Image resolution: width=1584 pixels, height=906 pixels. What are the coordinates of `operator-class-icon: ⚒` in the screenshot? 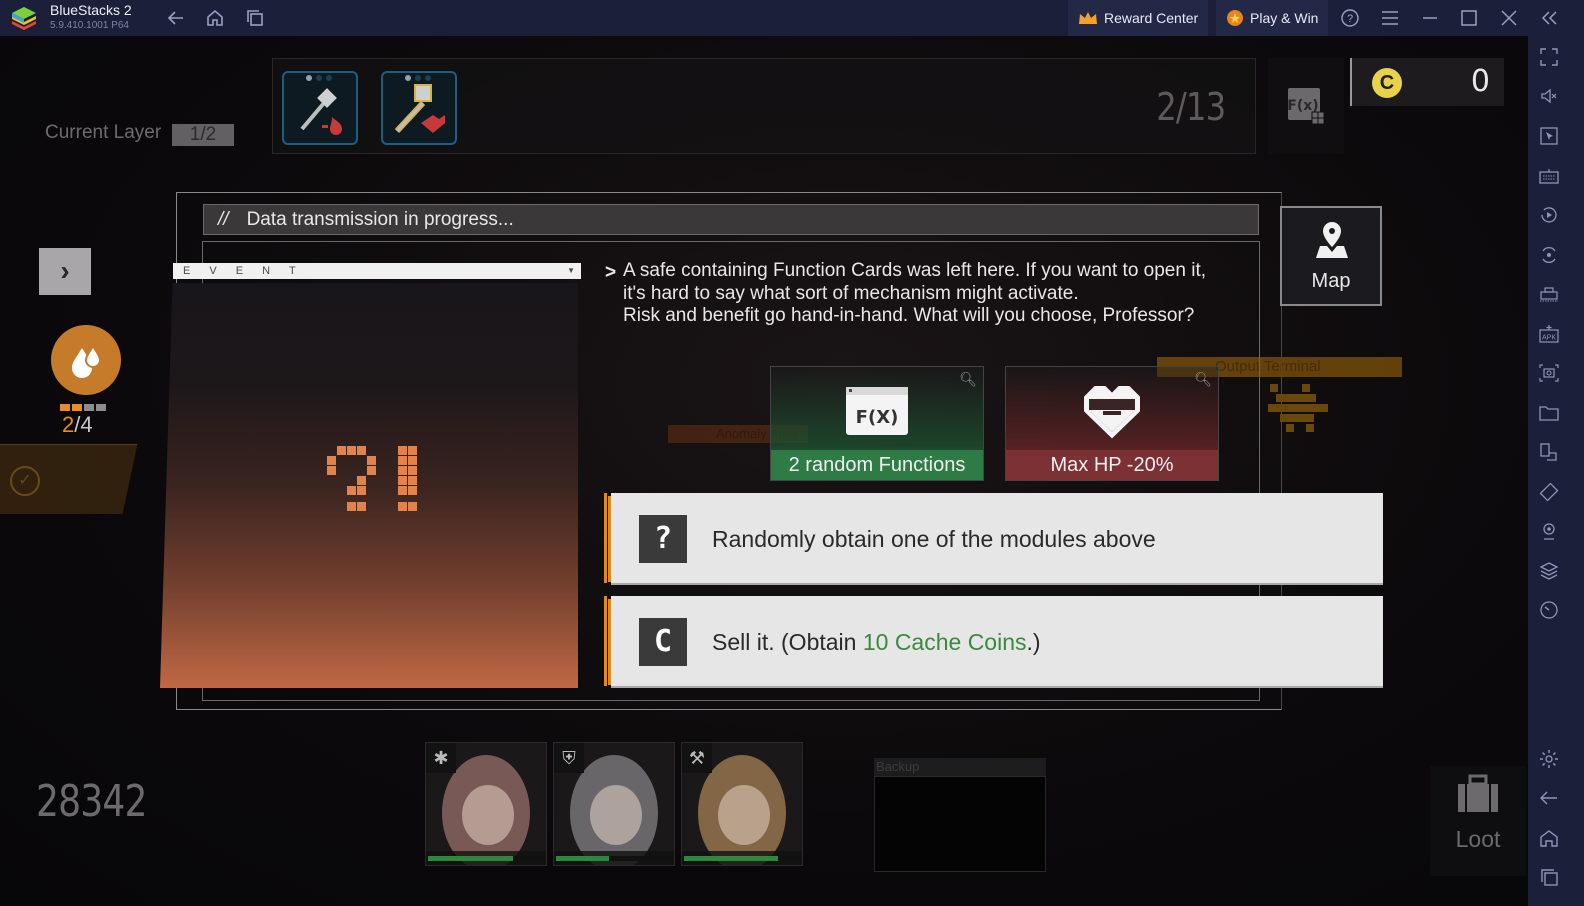 It's located at (697, 758).